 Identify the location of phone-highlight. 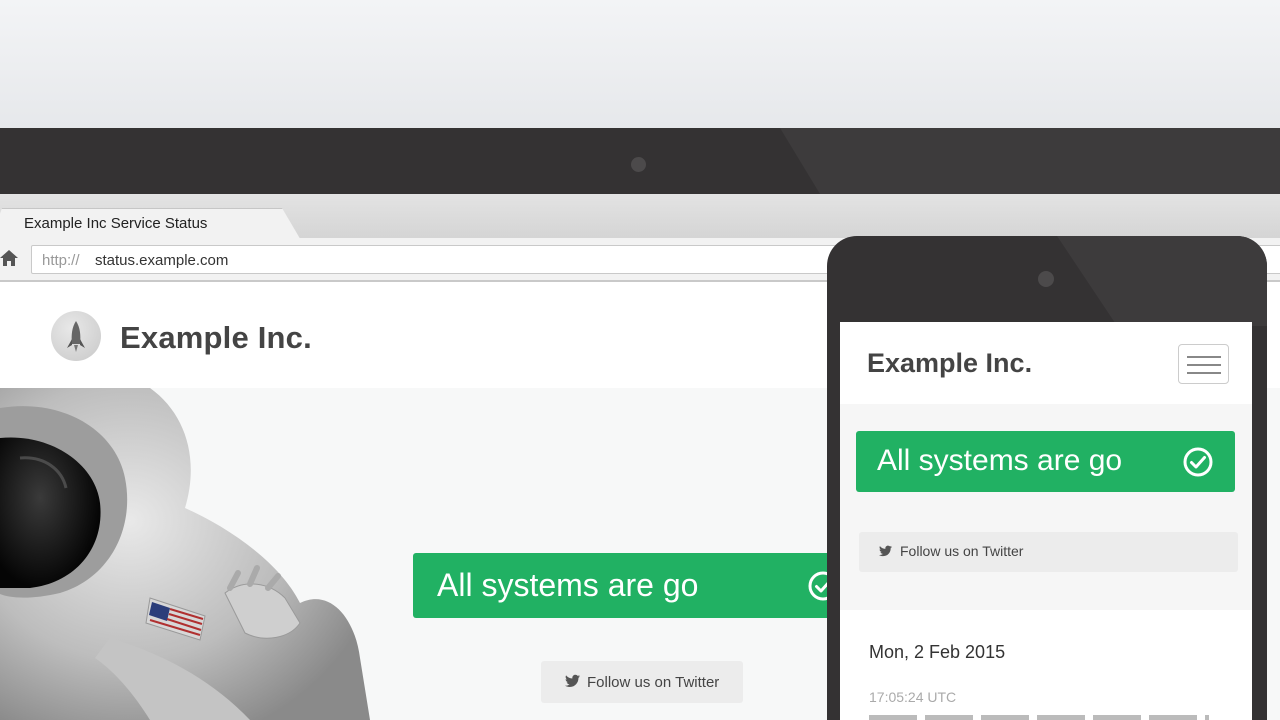
(1162, 281).